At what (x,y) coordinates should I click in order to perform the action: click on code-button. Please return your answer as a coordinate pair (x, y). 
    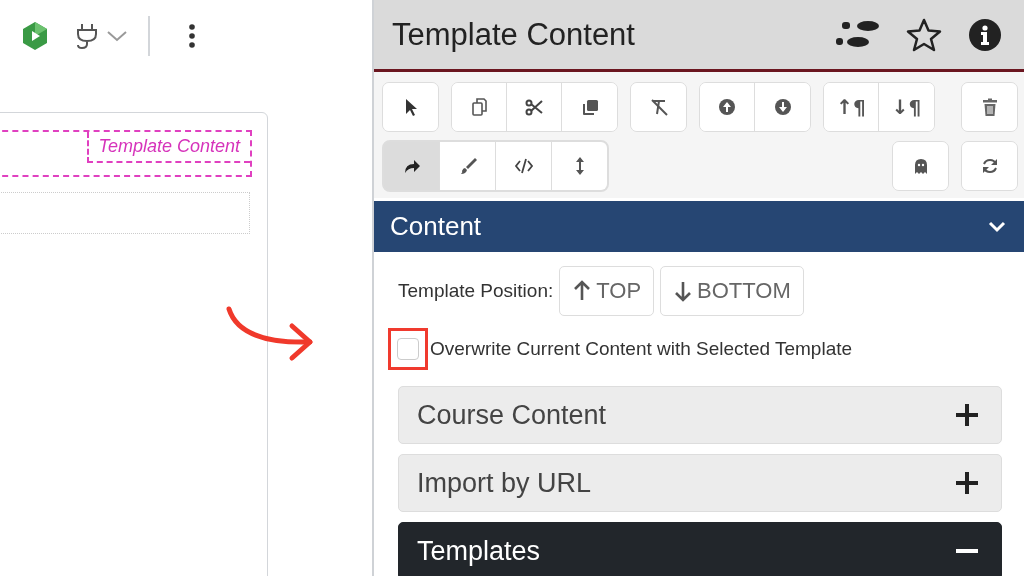
    Looking at the image, I should click on (523, 166).